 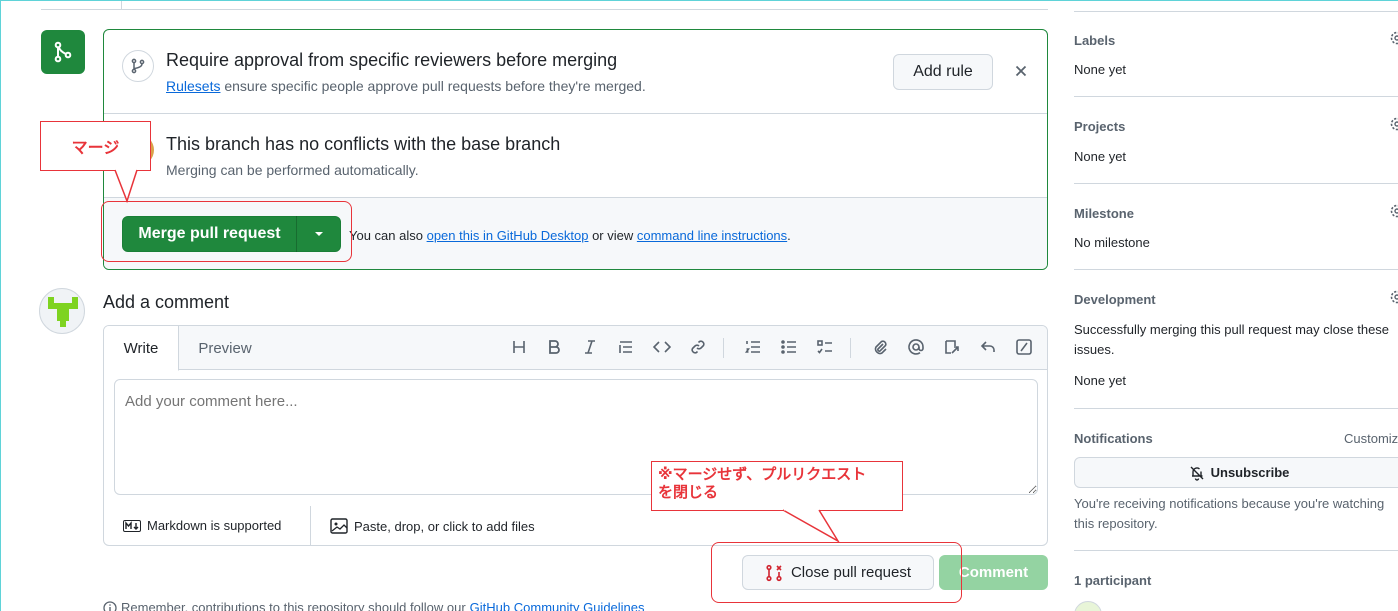 I want to click on unsubscribe-button: Unsubscribe, so click(x=1236, y=472).